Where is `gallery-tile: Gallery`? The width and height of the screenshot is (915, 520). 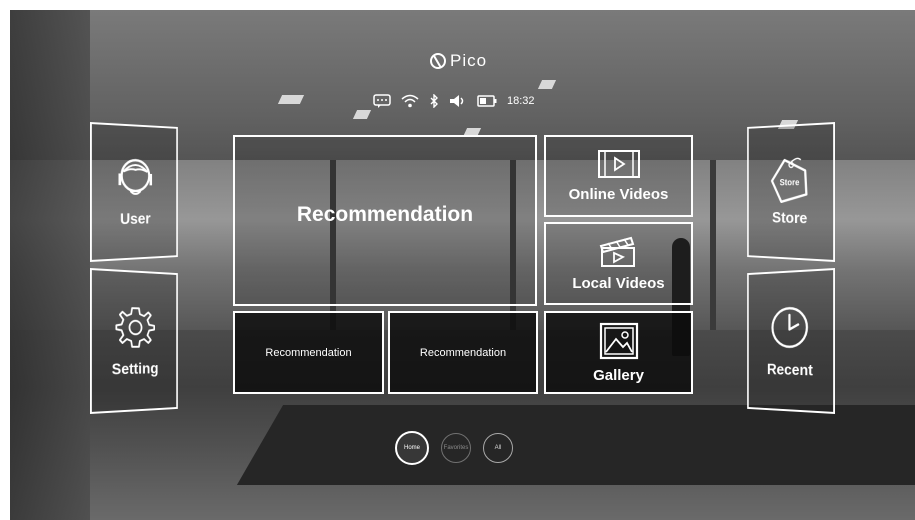 gallery-tile: Gallery is located at coordinates (618, 352).